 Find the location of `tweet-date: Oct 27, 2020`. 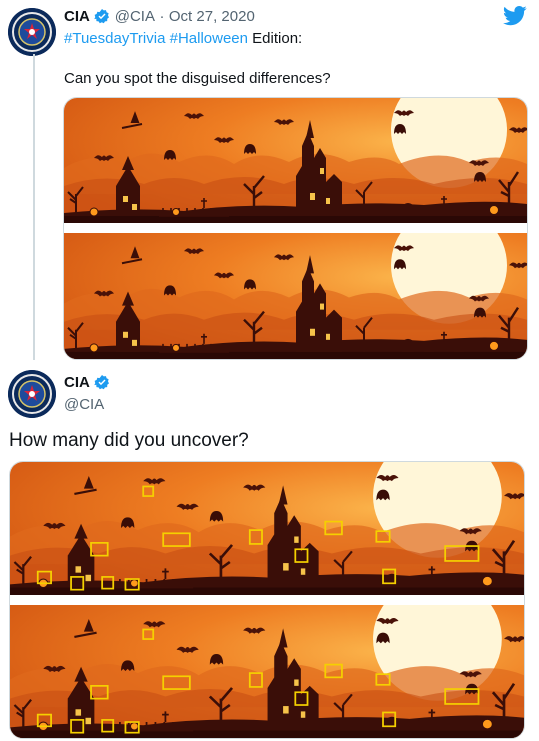

tweet-date: Oct 27, 2020 is located at coordinates (212, 16).